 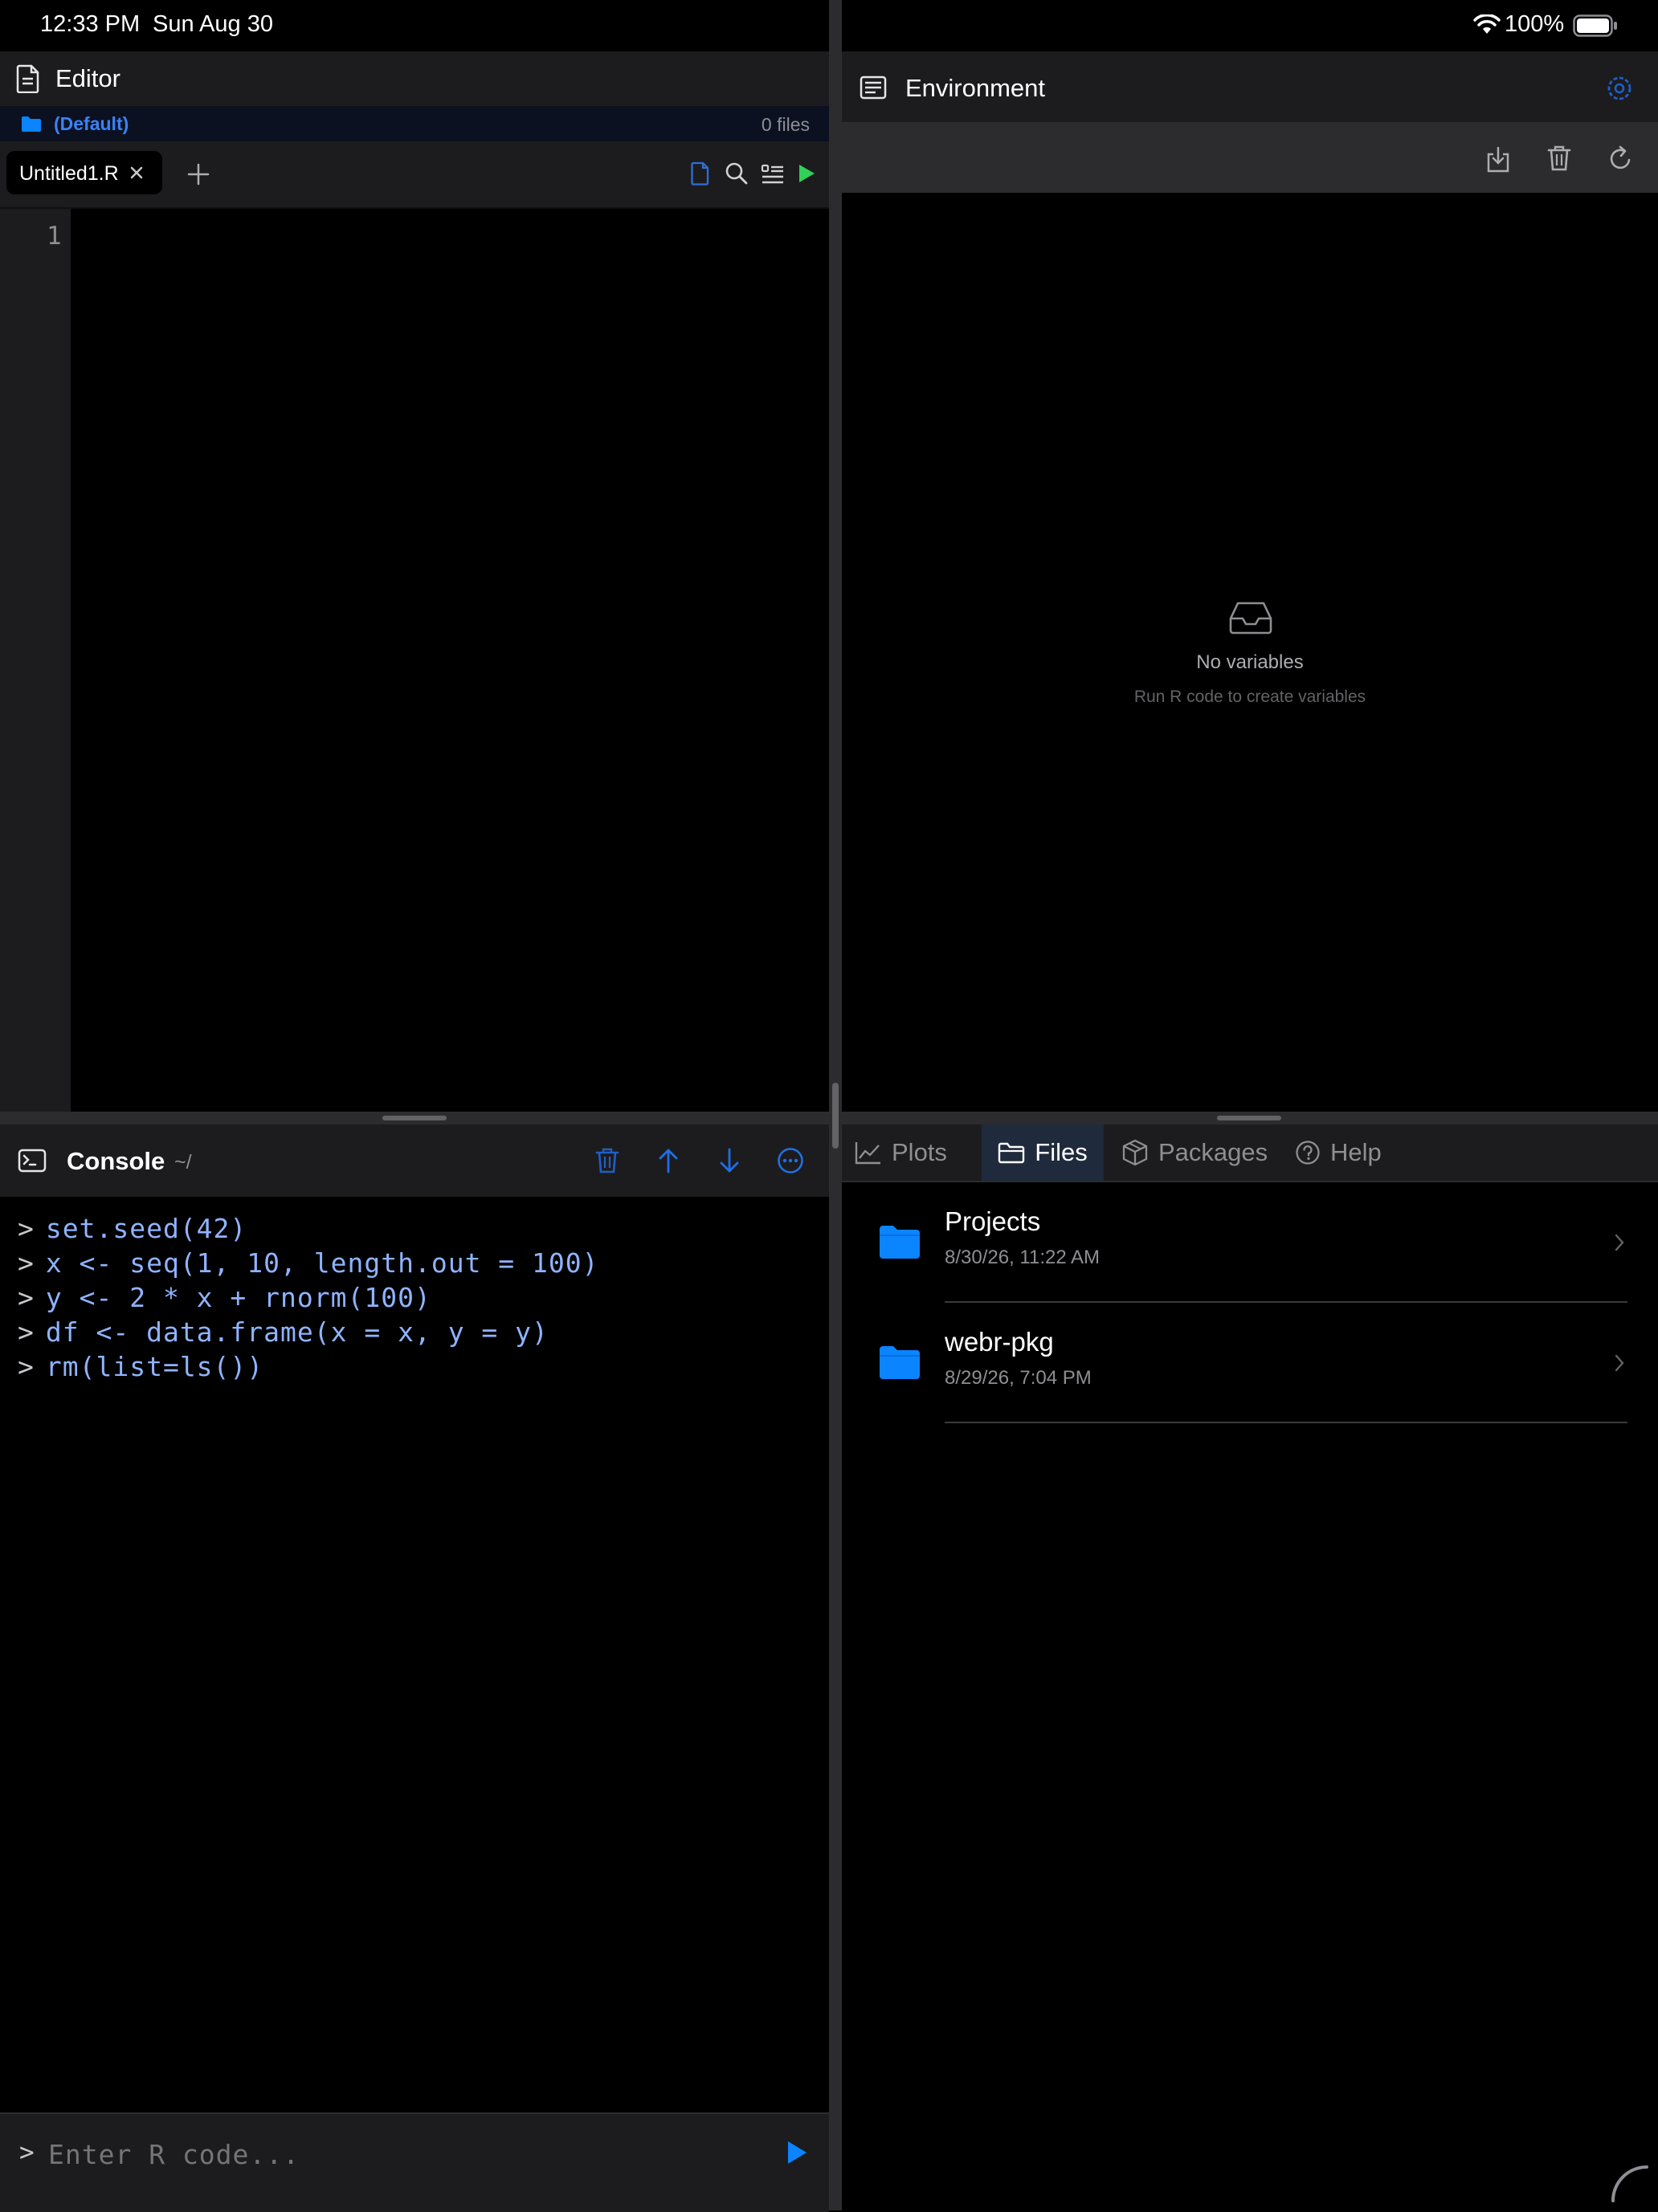 What do you see at coordinates (1308, 1152) in the screenshot?
I see `question-circle-icon` at bounding box center [1308, 1152].